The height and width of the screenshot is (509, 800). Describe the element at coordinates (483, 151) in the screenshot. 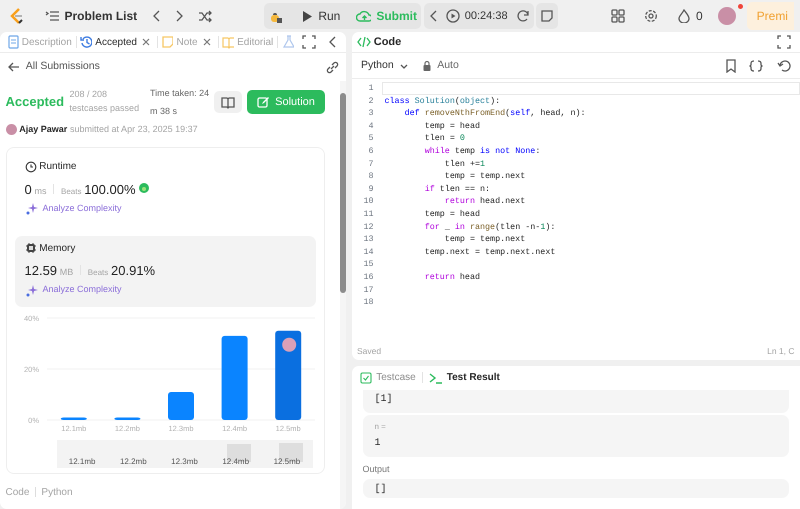

I see `code-line: while temp is not None:` at that location.